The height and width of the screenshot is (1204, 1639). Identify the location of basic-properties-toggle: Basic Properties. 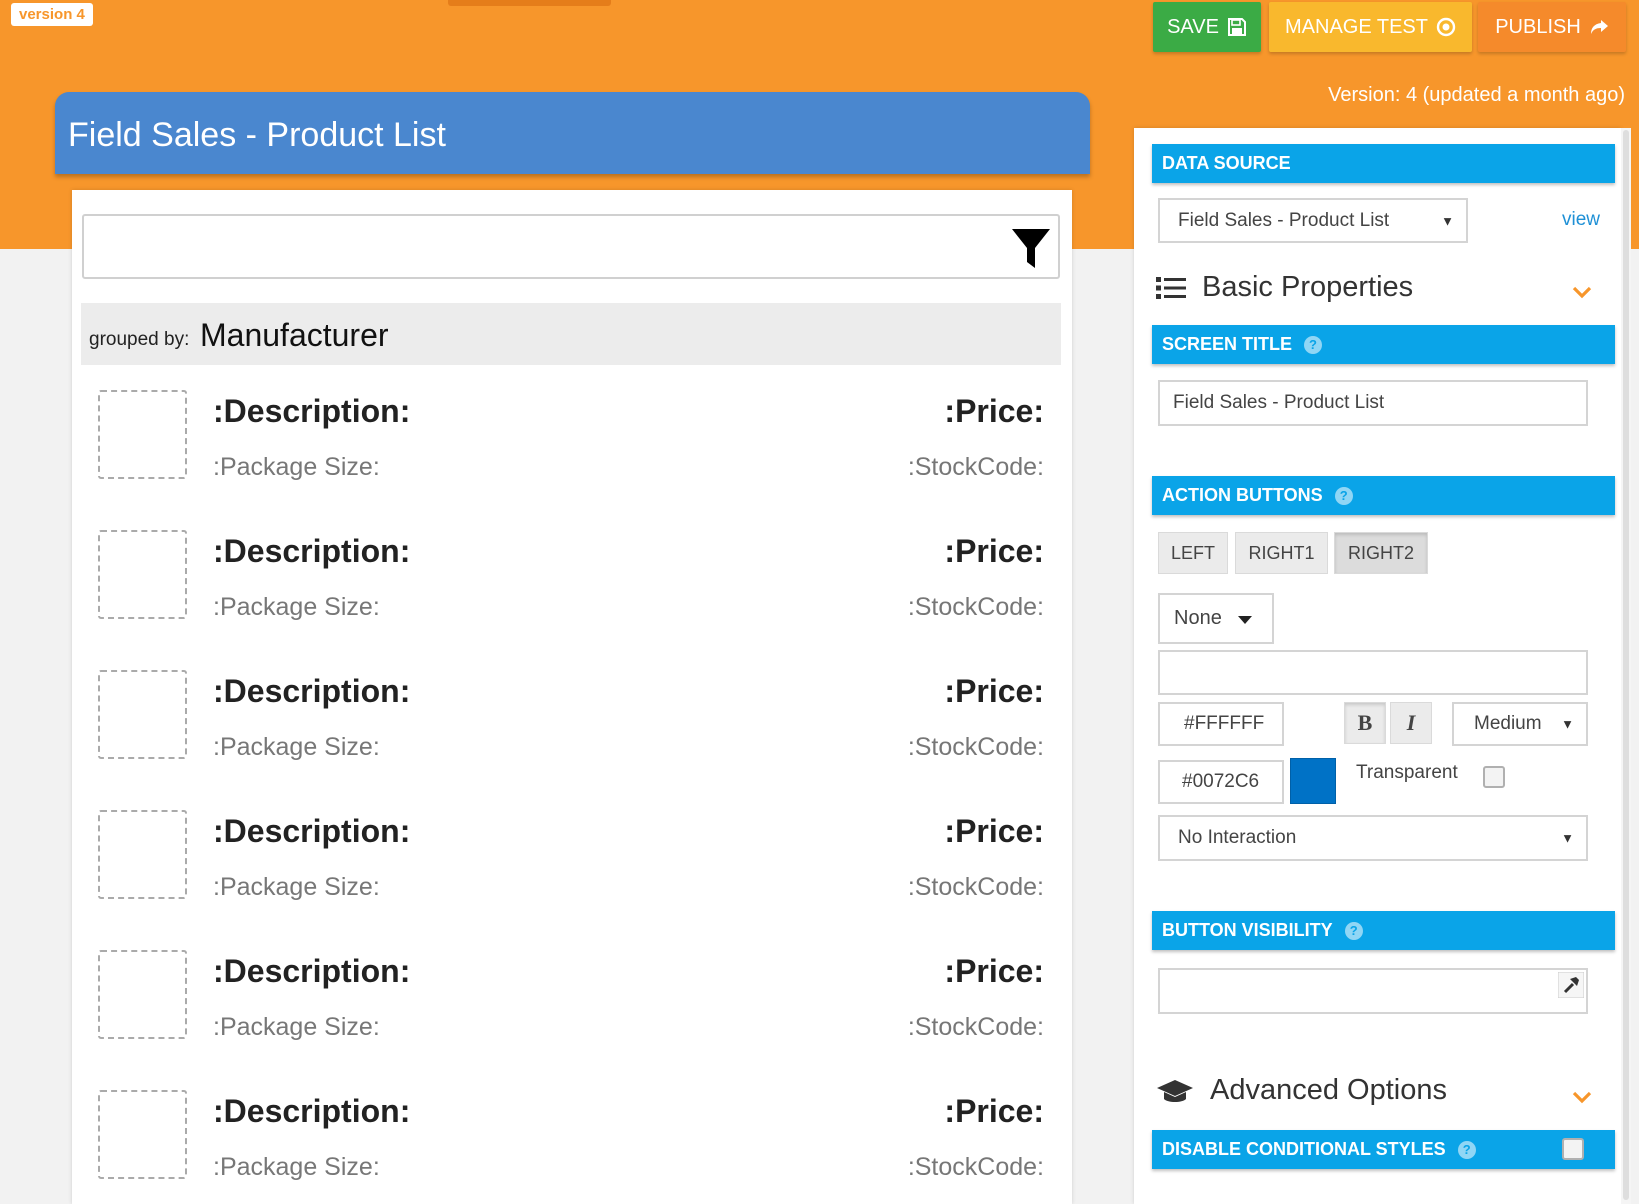
(1284, 287).